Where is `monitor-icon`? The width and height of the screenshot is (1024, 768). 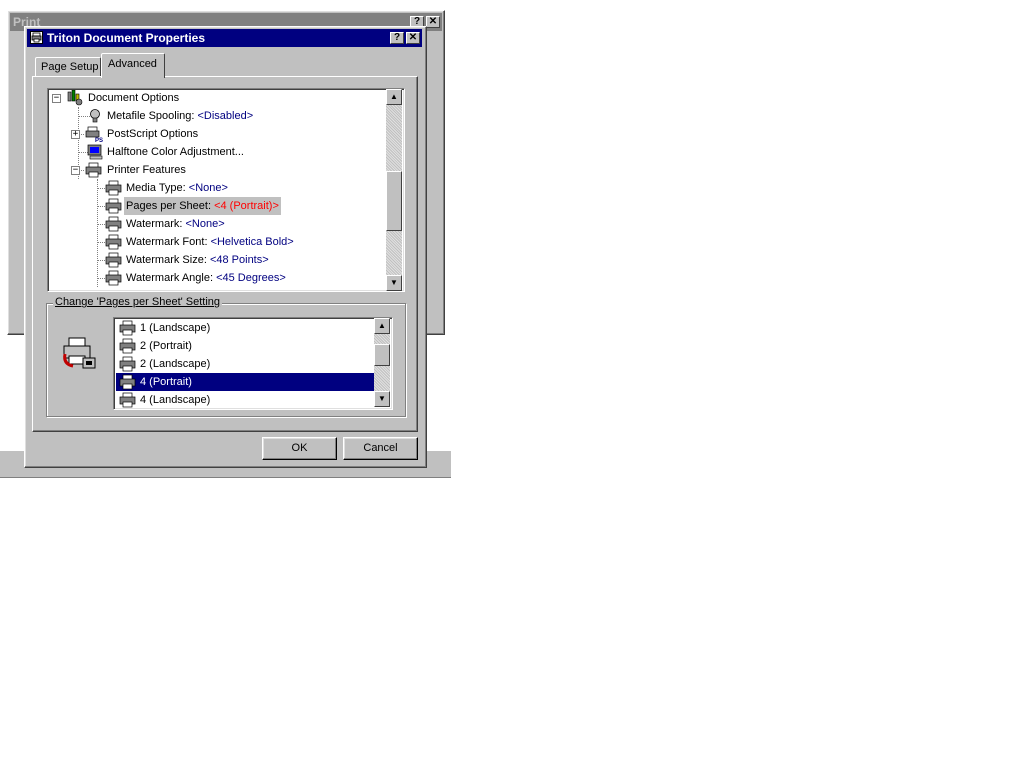 monitor-icon is located at coordinates (95, 152).